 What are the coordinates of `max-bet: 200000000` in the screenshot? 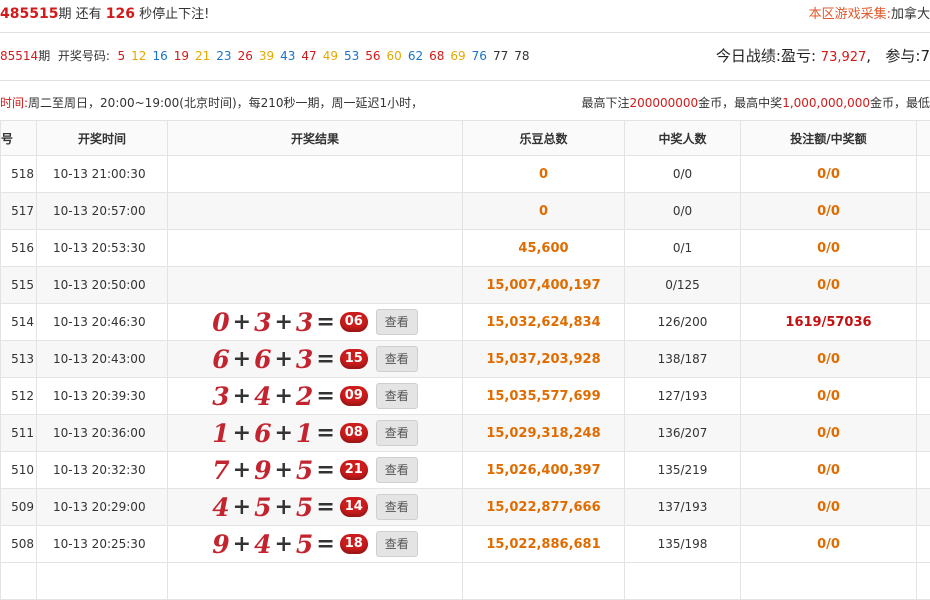 It's located at (663, 103).